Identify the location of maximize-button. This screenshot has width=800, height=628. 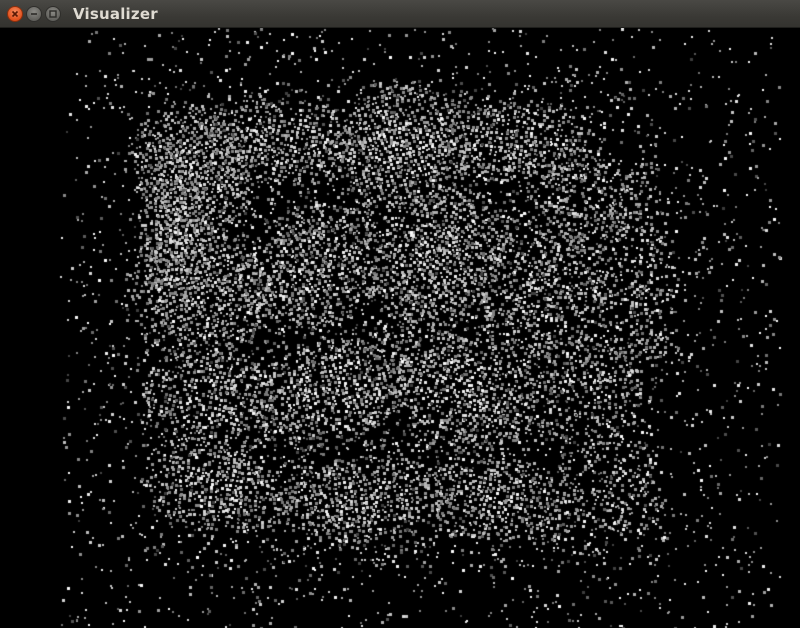
(53, 14).